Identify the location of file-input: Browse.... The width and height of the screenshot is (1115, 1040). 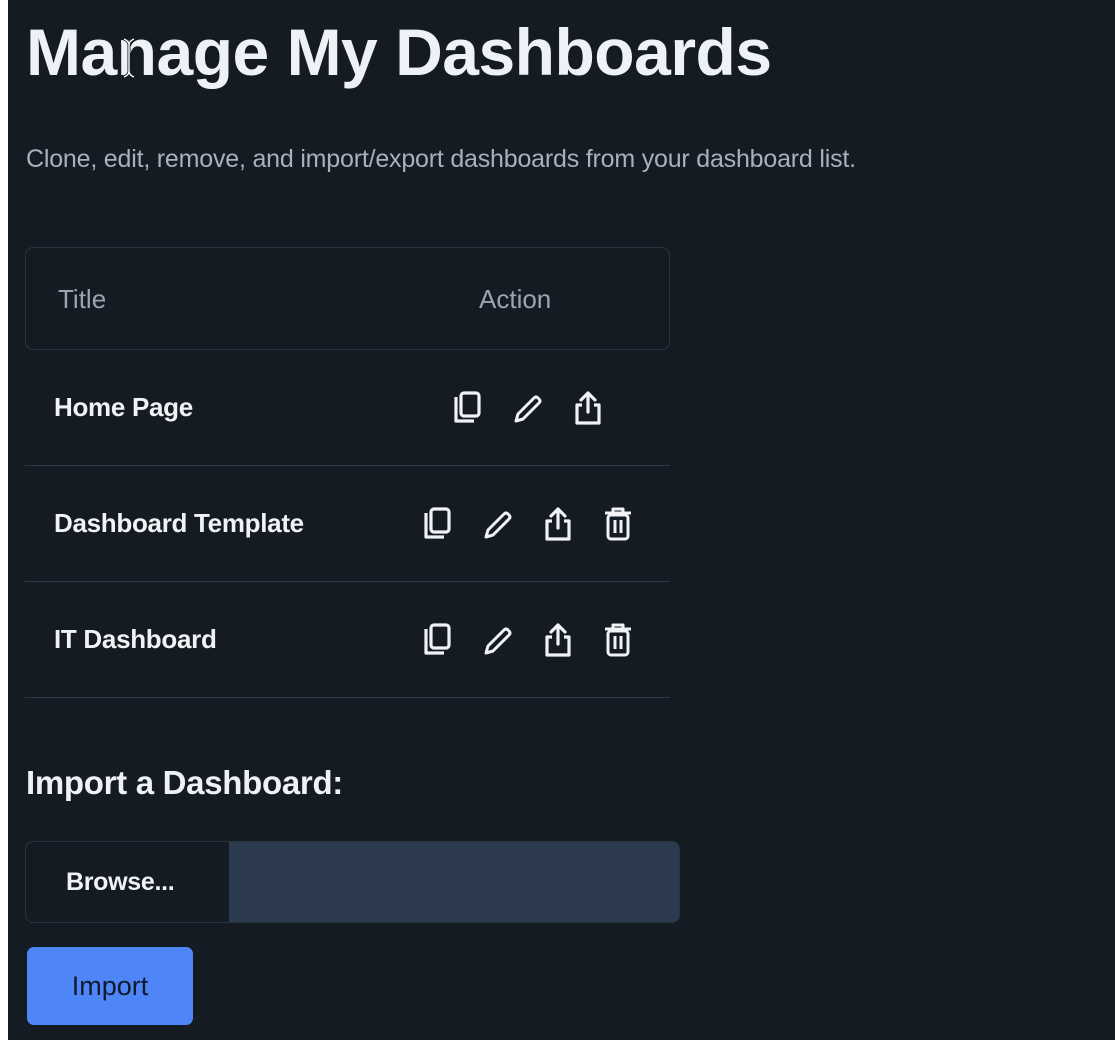
(352, 882).